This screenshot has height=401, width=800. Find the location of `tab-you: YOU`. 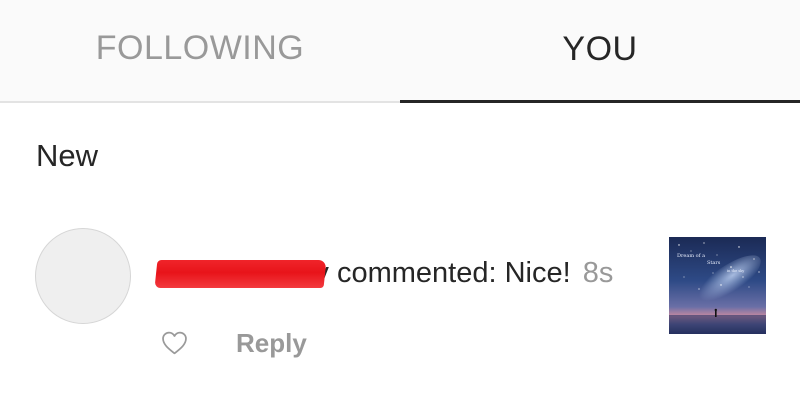

tab-you: YOU is located at coordinates (600, 51).